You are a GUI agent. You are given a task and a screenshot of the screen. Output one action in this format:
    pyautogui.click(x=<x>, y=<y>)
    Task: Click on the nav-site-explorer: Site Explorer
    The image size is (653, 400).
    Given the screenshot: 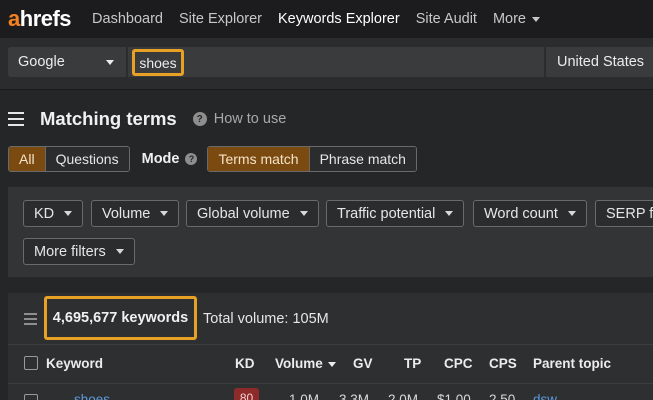 What is the action you would take?
    pyautogui.click(x=220, y=19)
    